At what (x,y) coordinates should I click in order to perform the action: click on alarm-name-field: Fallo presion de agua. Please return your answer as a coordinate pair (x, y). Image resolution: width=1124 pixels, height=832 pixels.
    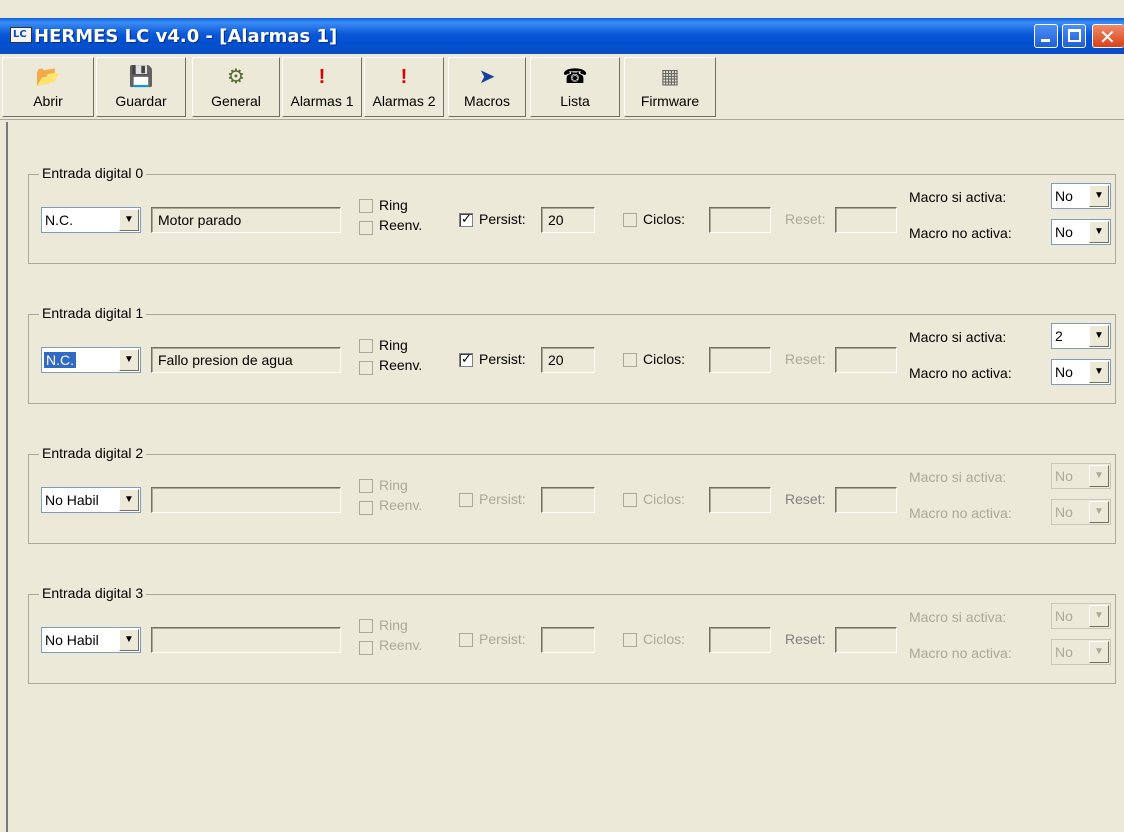
    Looking at the image, I should click on (246, 360).